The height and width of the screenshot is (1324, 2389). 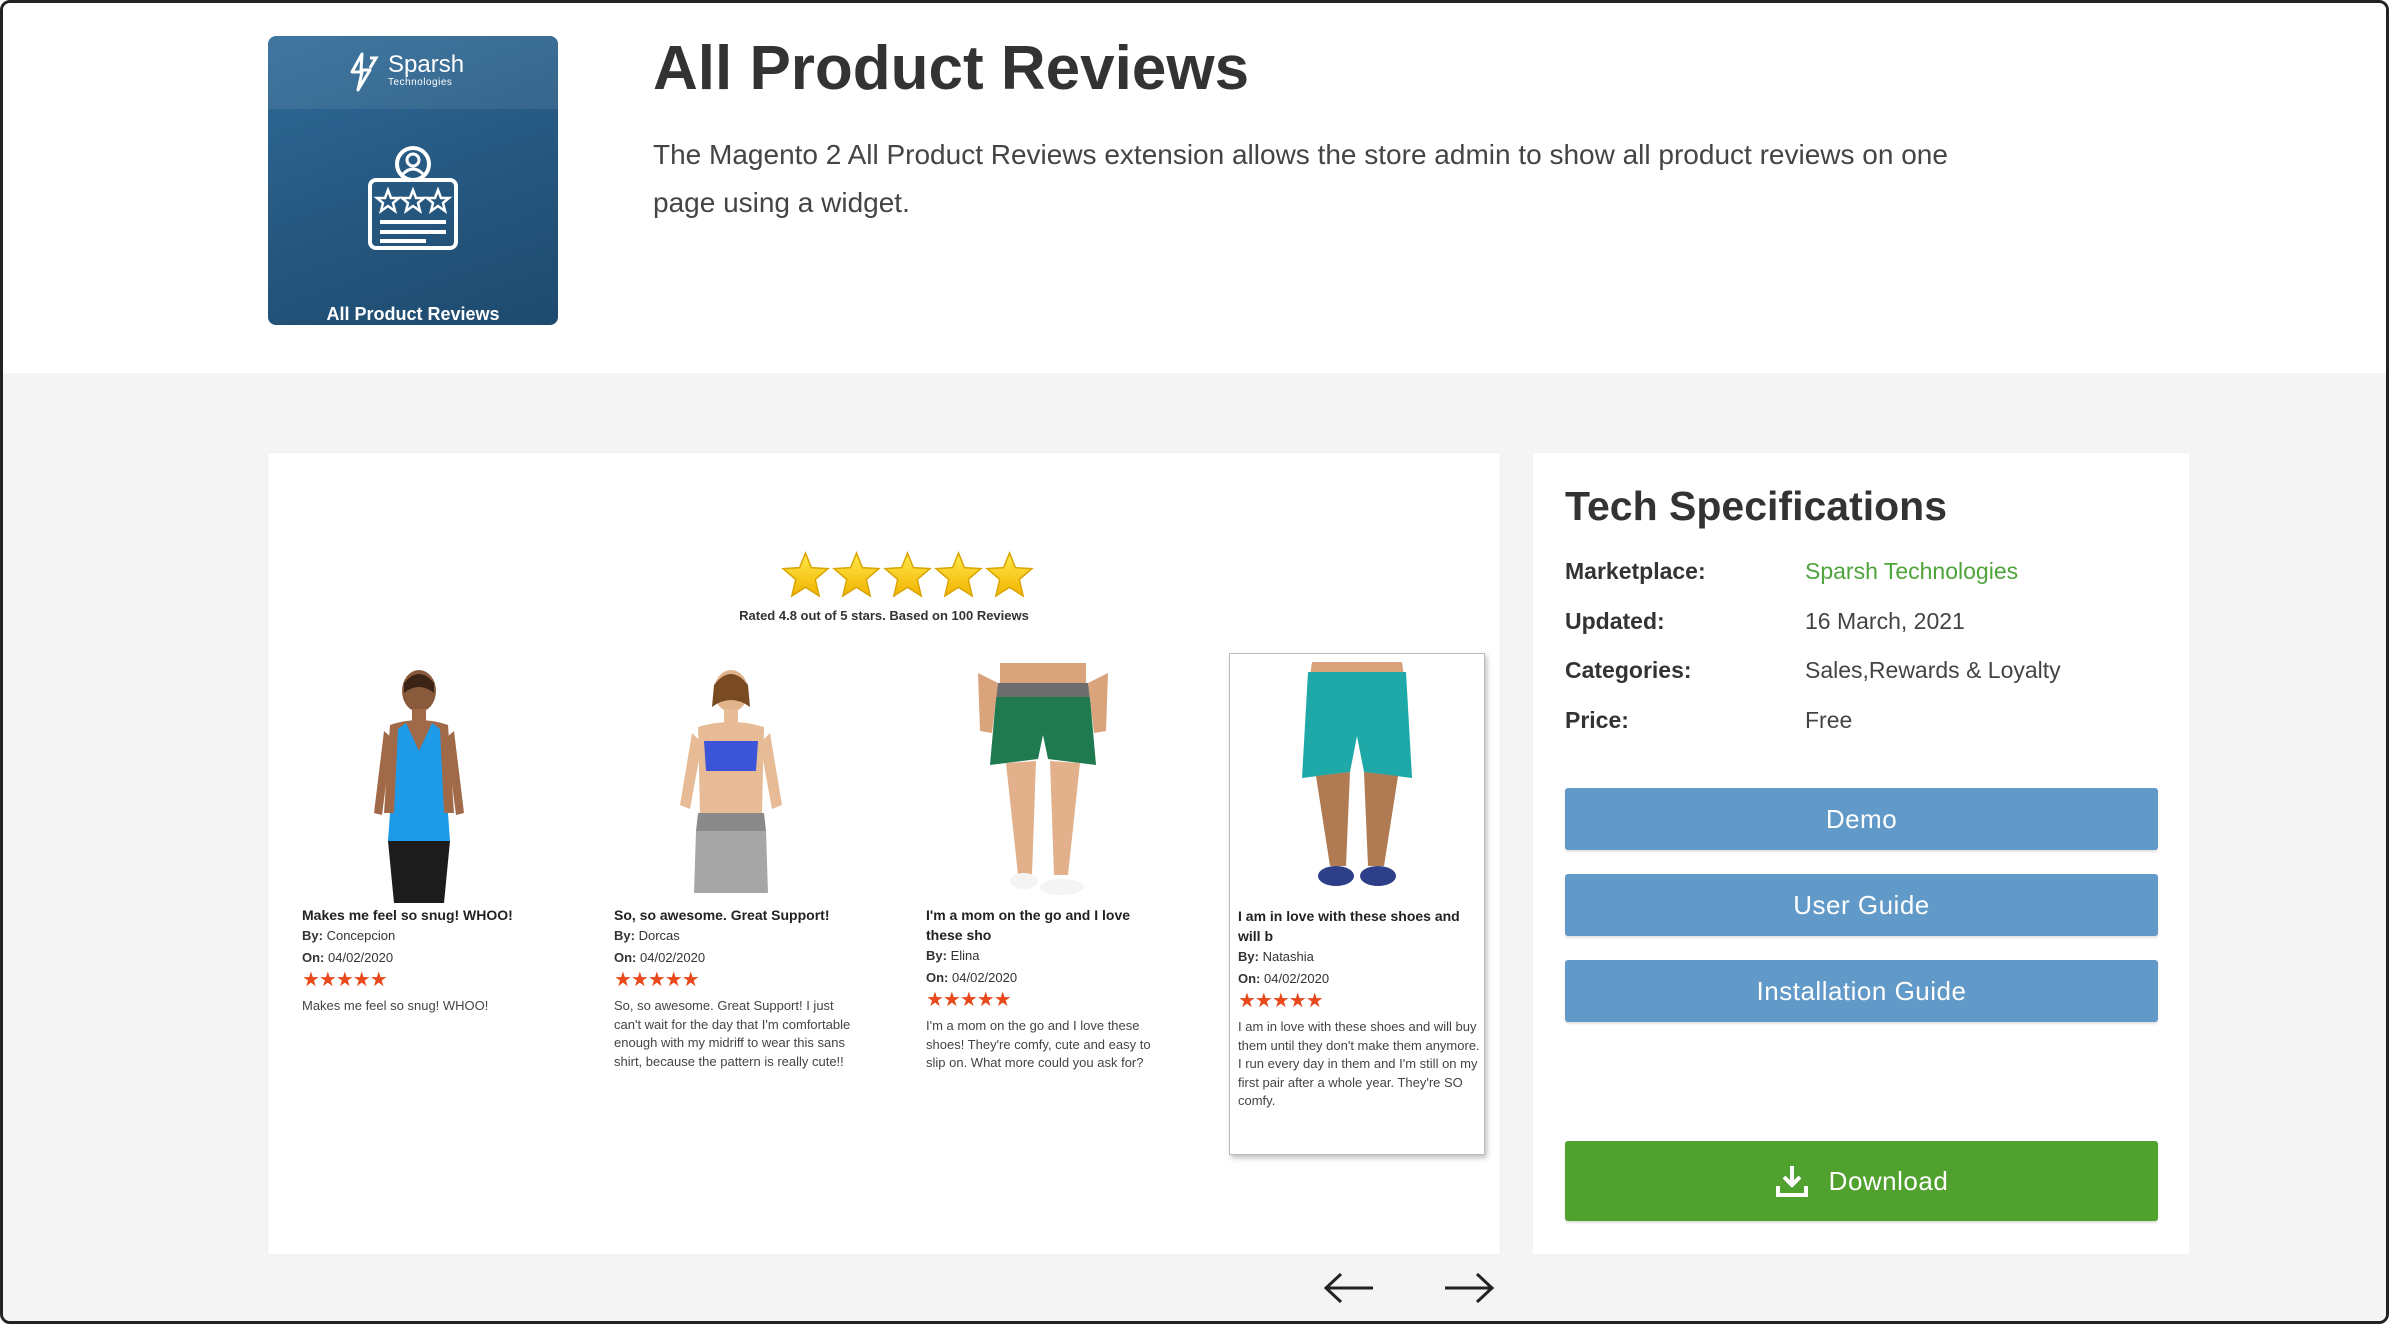 What do you see at coordinates (731, 781) in the screenshot?
I see `product-photo-sports-bra` at bounding box center [731, 781].